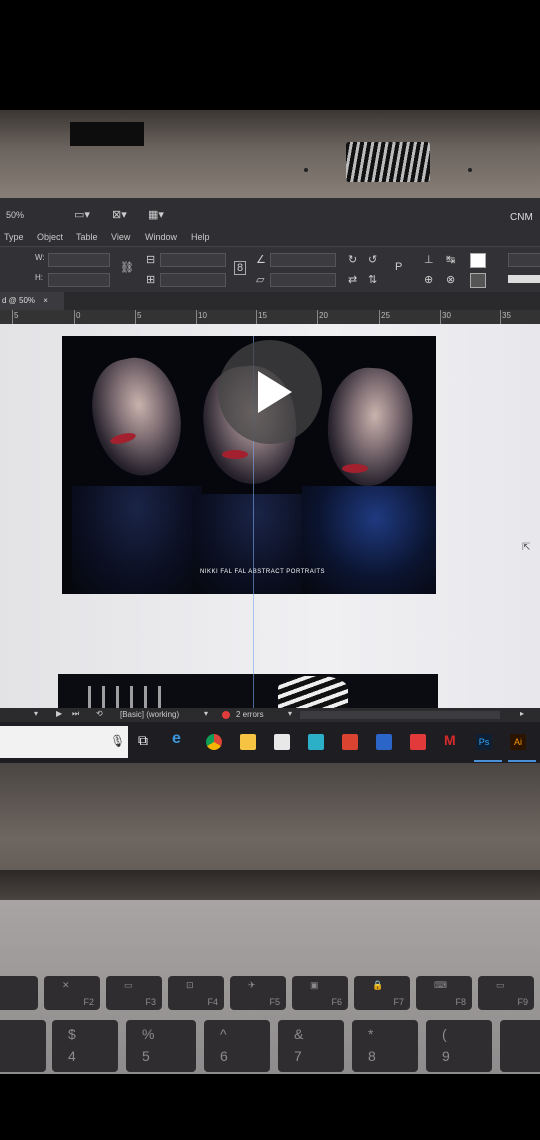 This screenshot has height=1140, width=540. What do you see at coordinates (500, 985) in the screenshot?
I see `battery-icon: ▭` at bounding box center [500, 985].